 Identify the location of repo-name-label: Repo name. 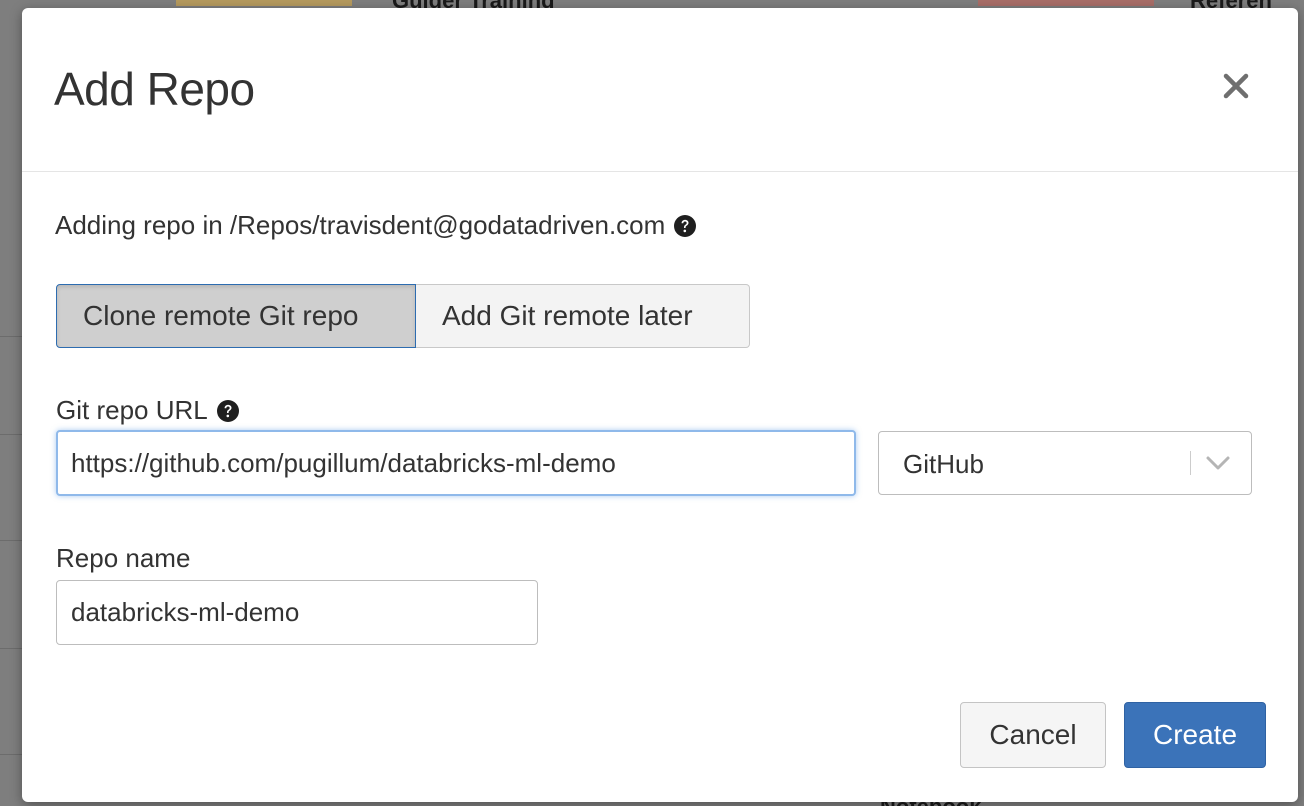
(123, 558).